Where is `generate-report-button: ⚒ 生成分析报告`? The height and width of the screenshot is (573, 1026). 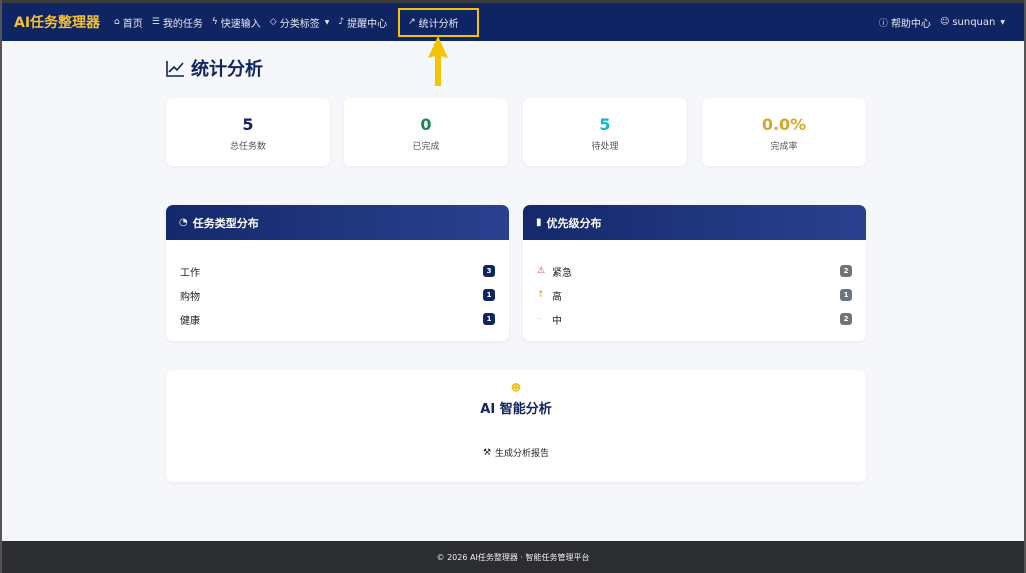
generate-report-button: ⚒ 生成分析报告 is located at coordinates (516, 453).